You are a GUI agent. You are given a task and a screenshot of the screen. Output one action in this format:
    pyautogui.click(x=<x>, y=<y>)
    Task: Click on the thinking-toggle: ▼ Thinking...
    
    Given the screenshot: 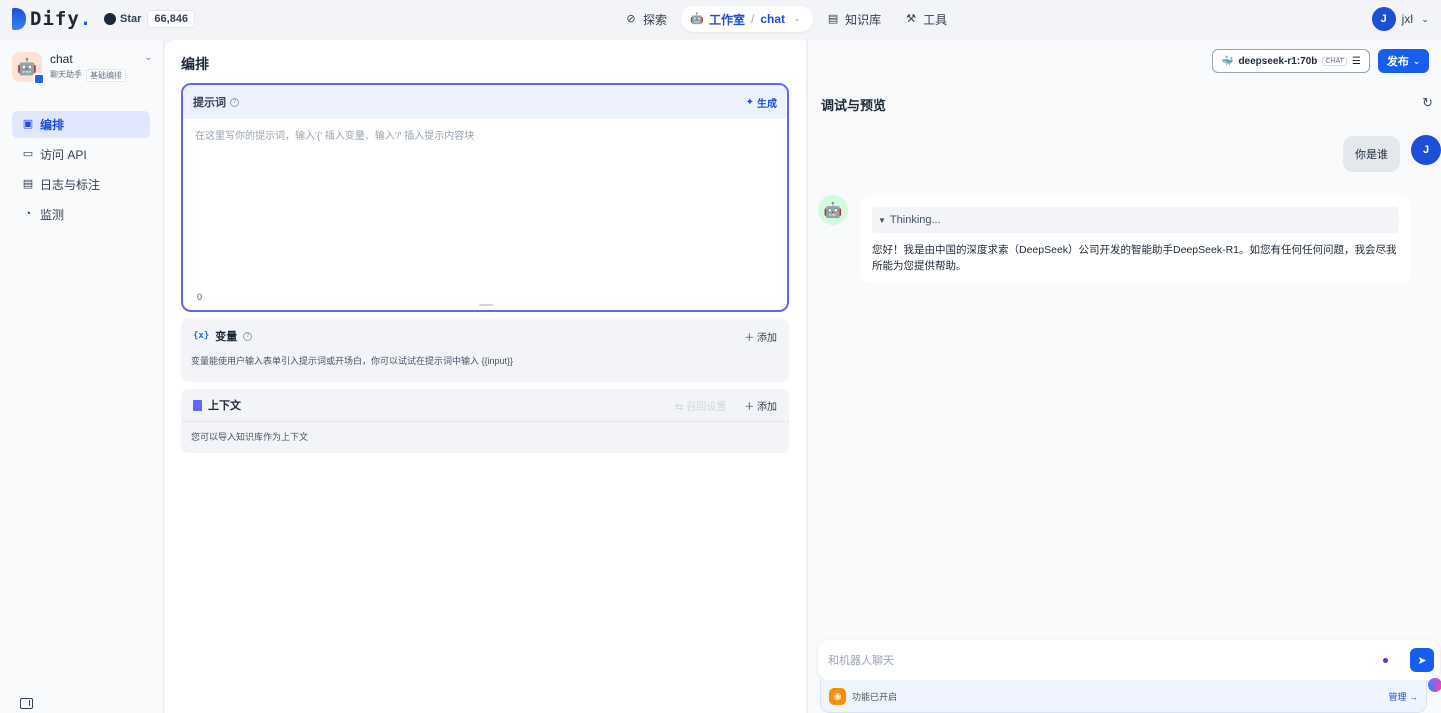 What is the action you would take?
    pyautogui.click(x=1135, y=220)
    